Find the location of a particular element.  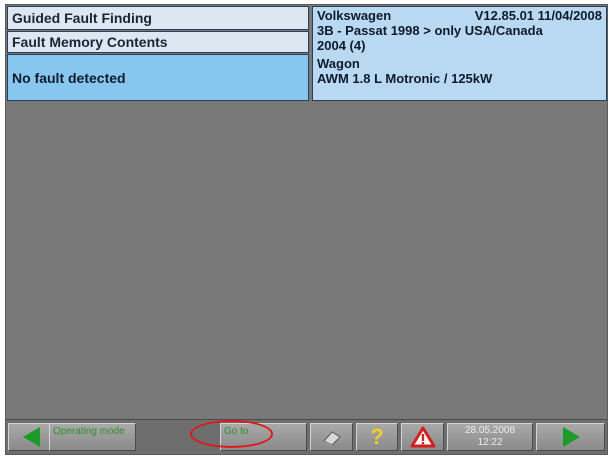

function-title: Fault Memory Contents is located at coordinates (158, 42).